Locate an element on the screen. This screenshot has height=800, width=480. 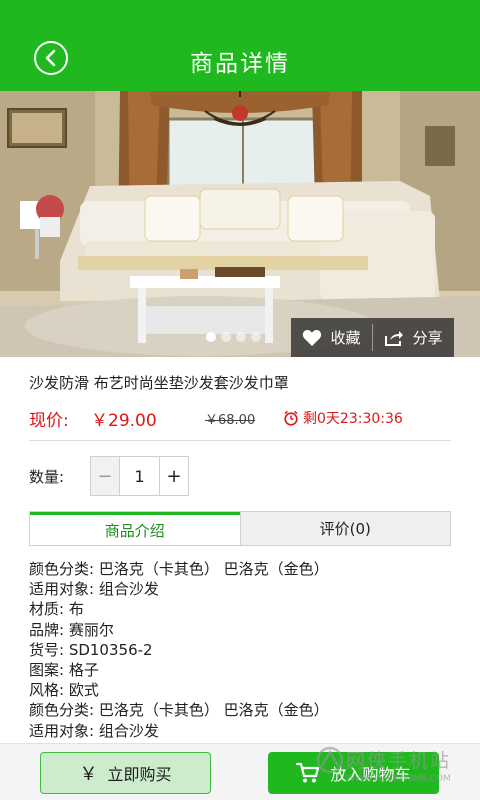
price-row: 现价: ￥29.00 ￥68.00 剩0天23:30:36 is located at coordinates (240, 418).